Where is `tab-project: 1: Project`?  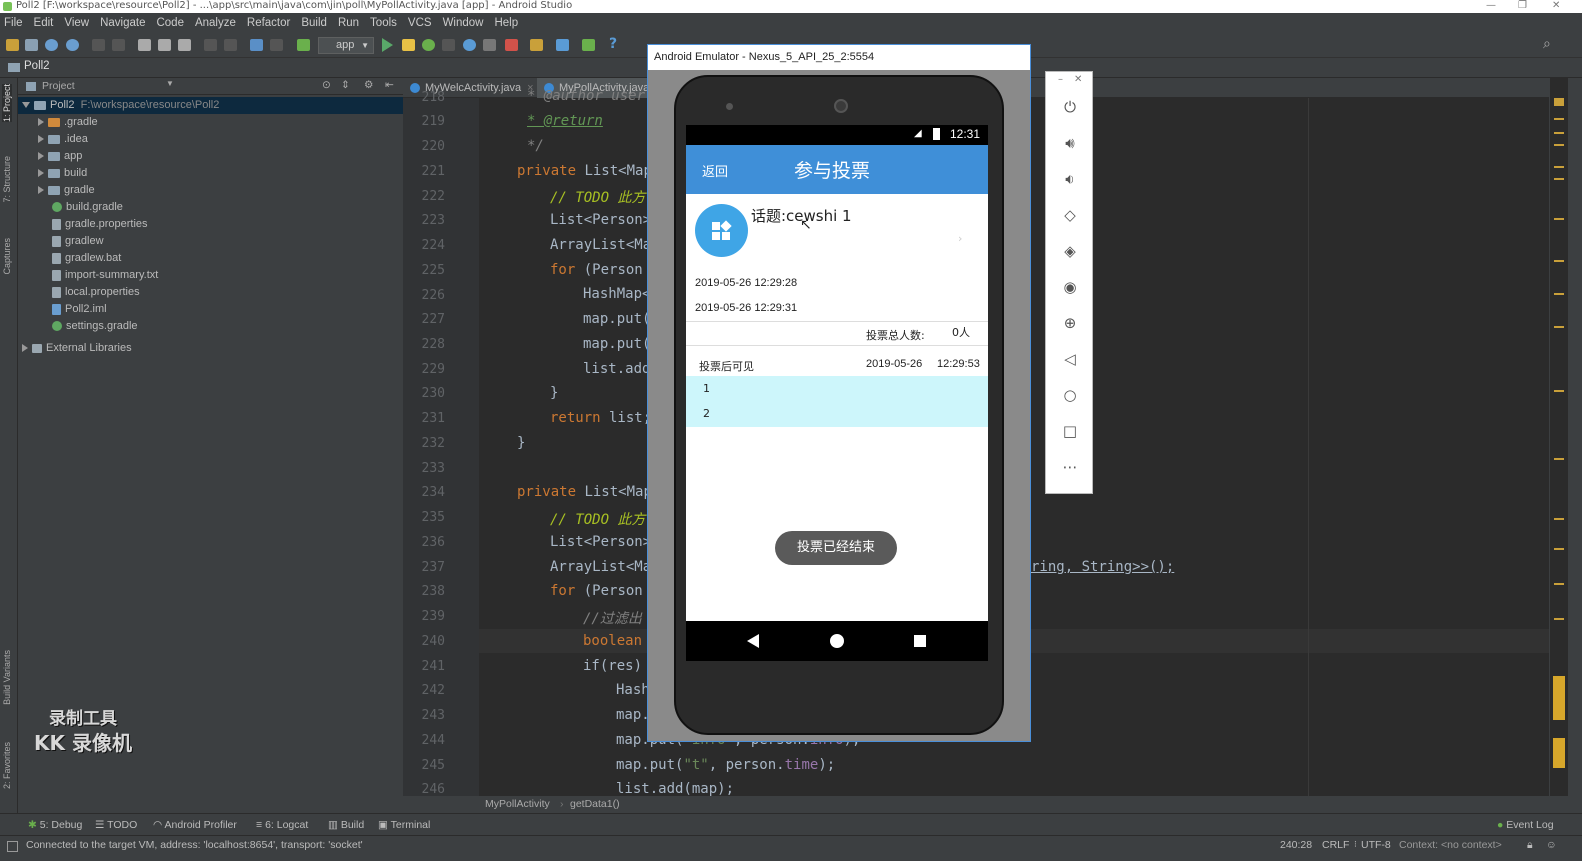 tab-project: 1: Project is located at coordinates (7, 103).